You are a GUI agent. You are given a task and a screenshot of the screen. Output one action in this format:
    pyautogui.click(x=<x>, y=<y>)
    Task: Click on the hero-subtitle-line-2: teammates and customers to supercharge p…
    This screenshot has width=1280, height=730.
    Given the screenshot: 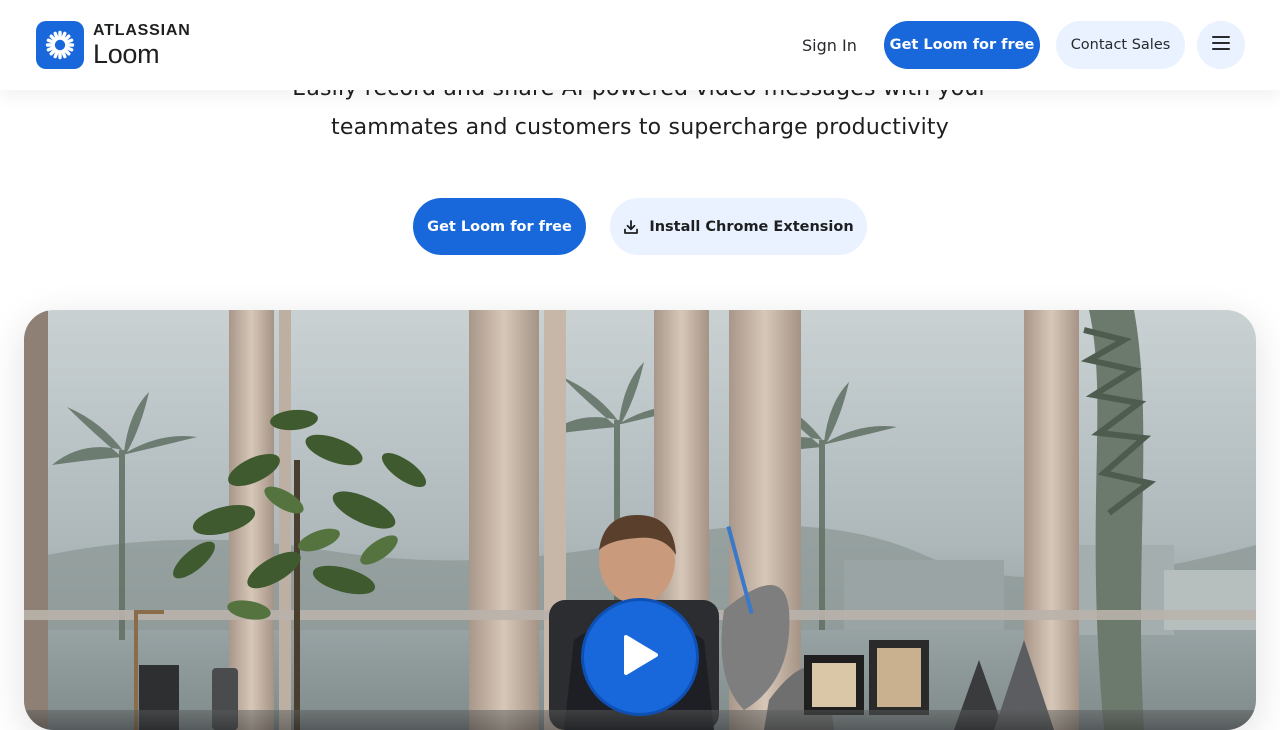 What is the action you would take?
    pyautogui.click(x=640, y=127)
    